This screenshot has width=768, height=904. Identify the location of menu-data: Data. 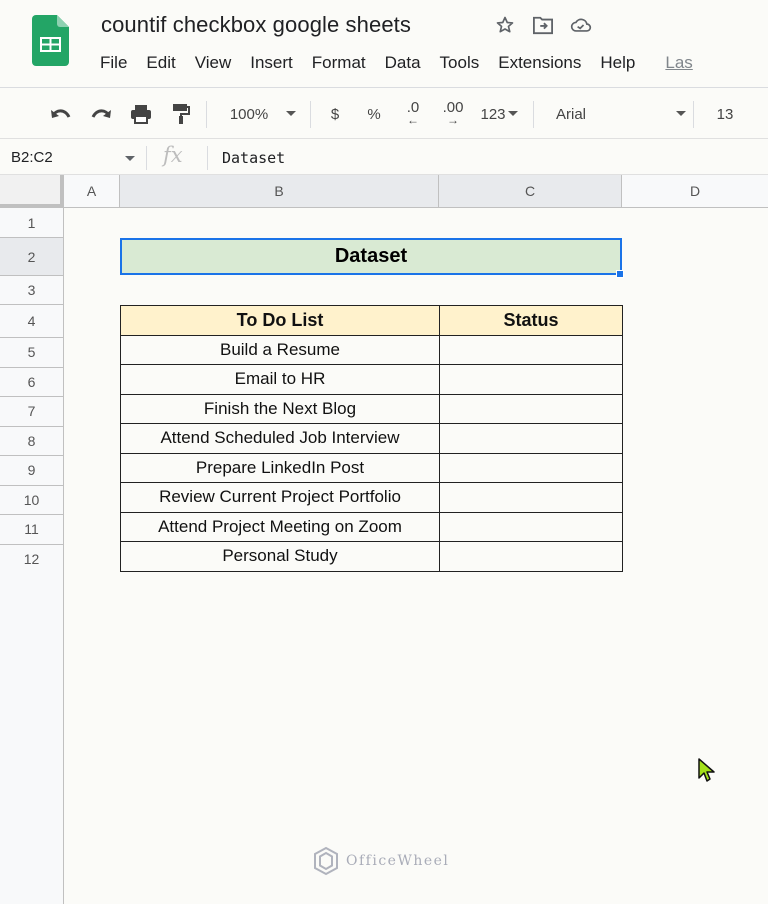
(403, 63).